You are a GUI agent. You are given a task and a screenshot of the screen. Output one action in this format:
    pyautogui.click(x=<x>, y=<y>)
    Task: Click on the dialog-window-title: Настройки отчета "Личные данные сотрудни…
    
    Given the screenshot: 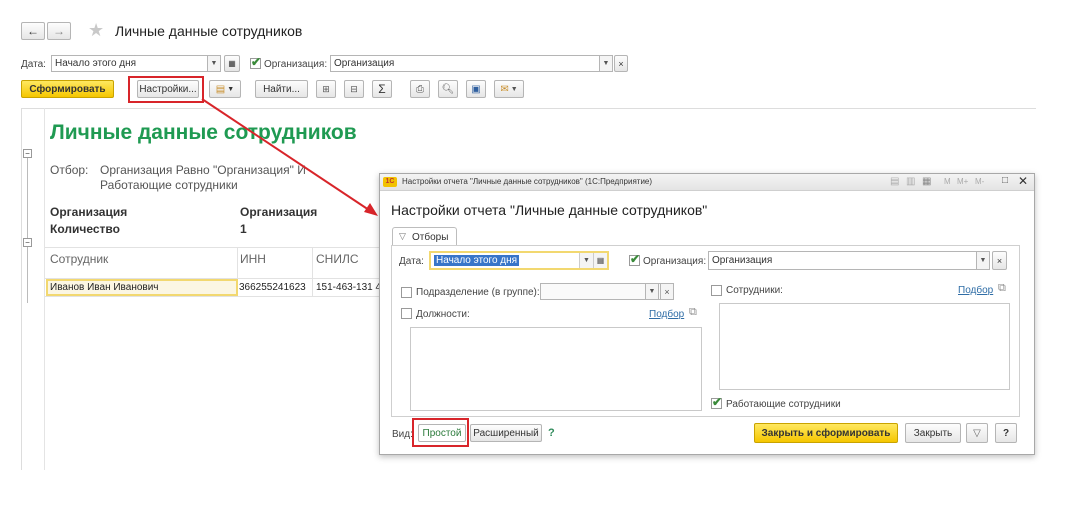 What is the action you would take?
    pyautogui.click(x=527, y=181)
    